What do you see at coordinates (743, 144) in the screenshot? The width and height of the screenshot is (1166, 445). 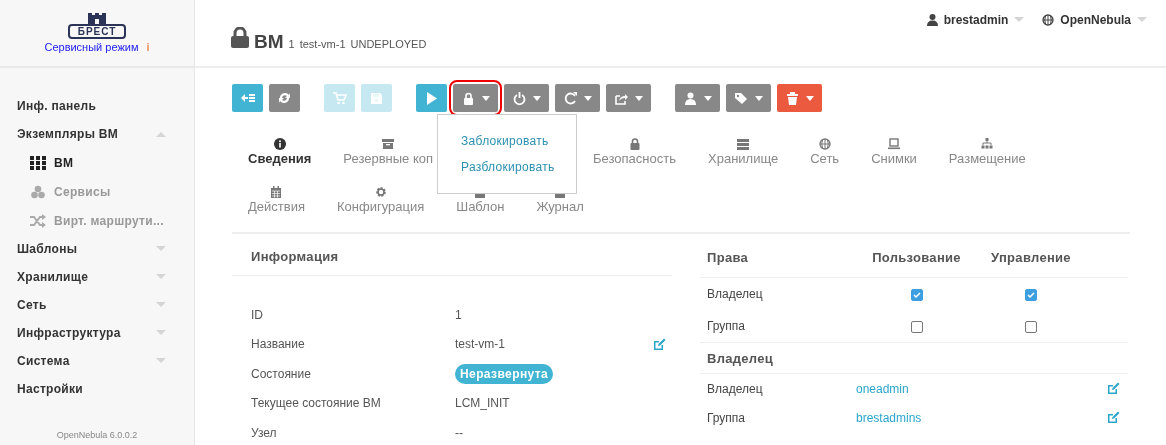 I see `server-icon` at bounding box center [743, 144].